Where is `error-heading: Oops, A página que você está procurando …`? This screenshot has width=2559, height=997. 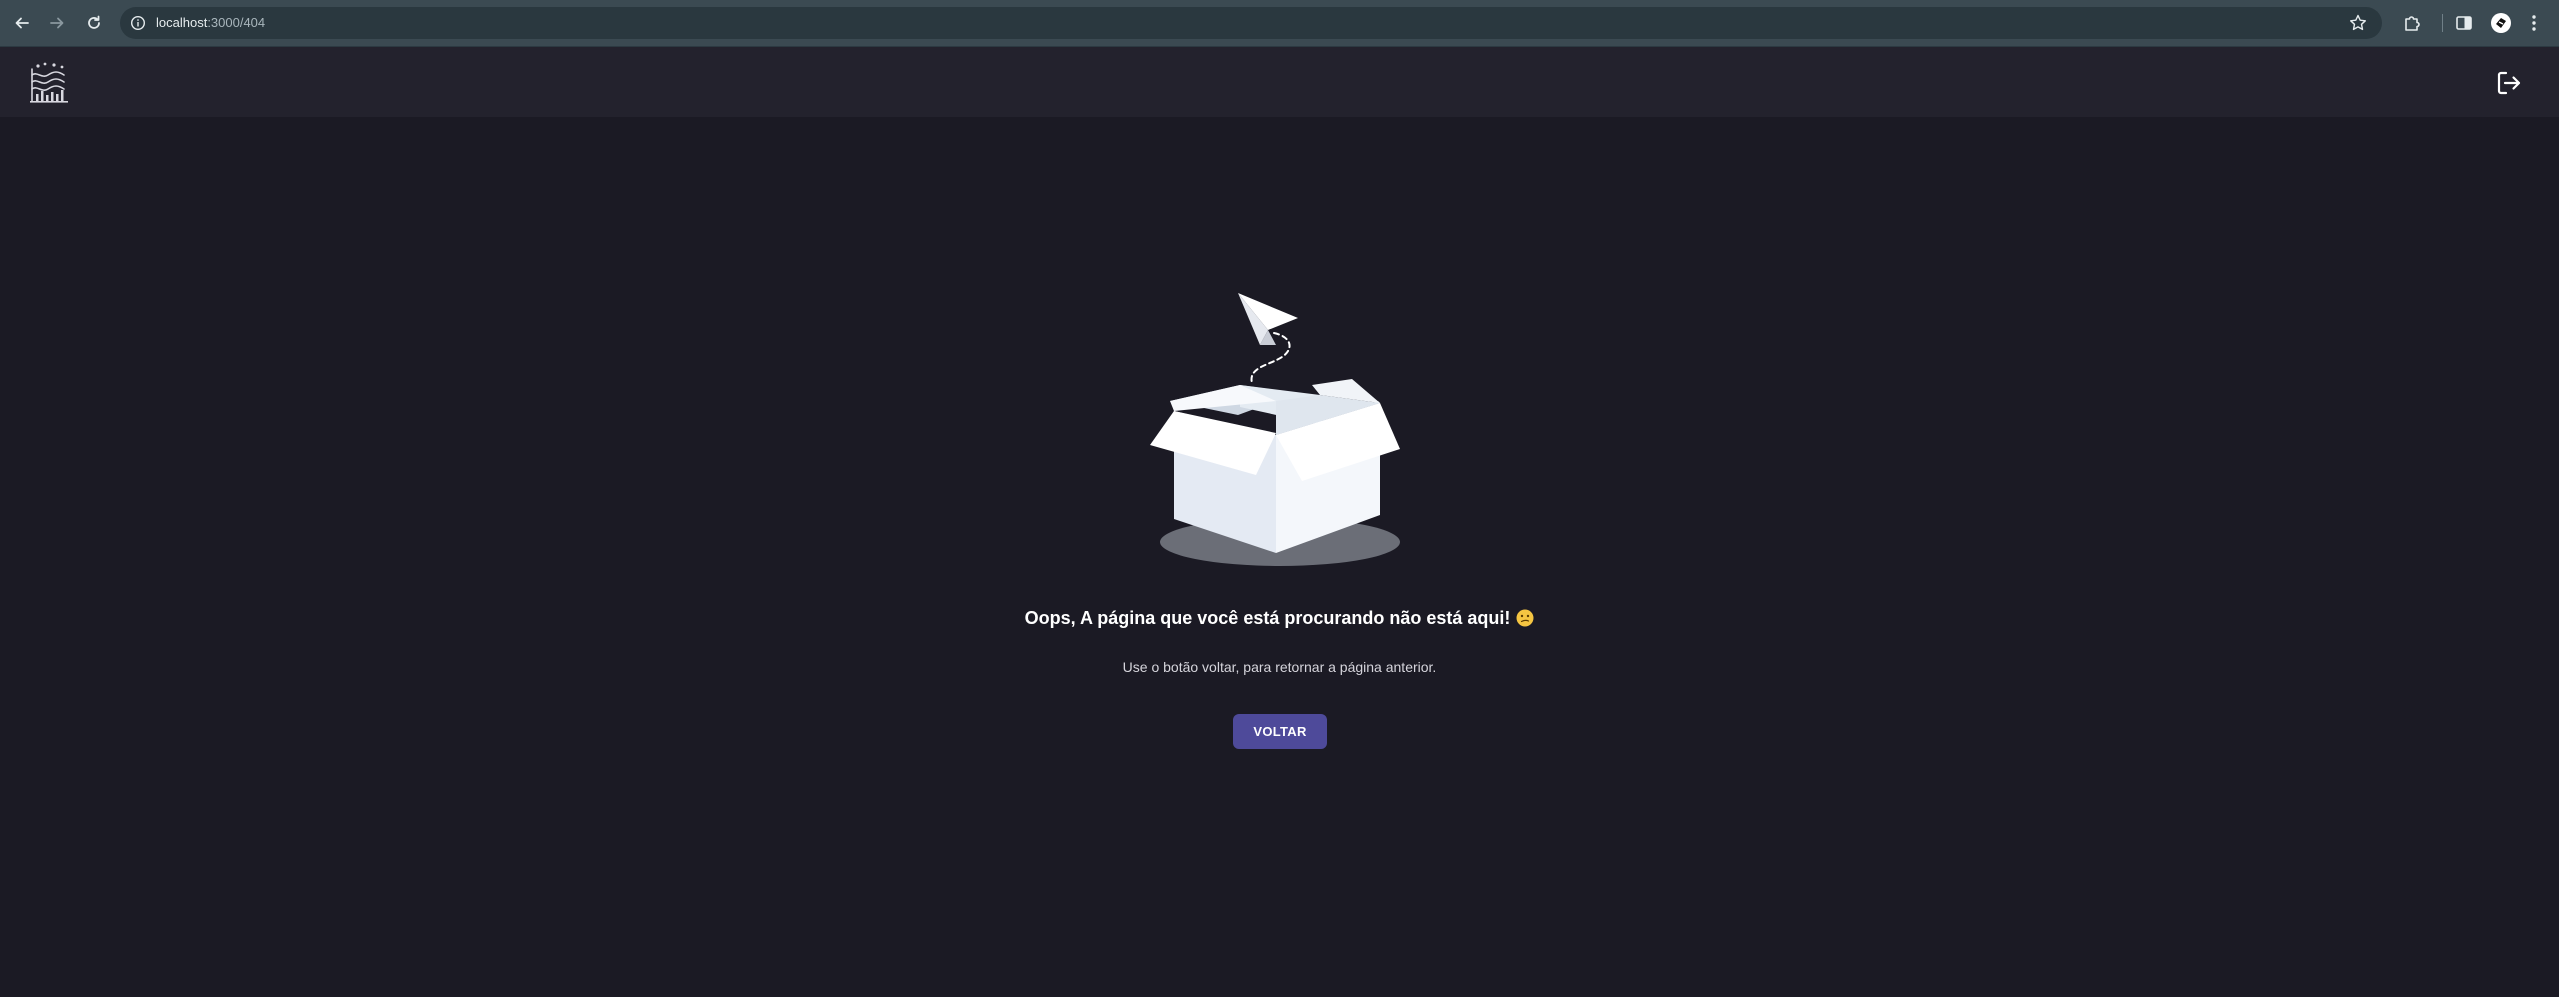 error-heading: Oops, A página que você está procurando … is located at coordinates (1279, 618).